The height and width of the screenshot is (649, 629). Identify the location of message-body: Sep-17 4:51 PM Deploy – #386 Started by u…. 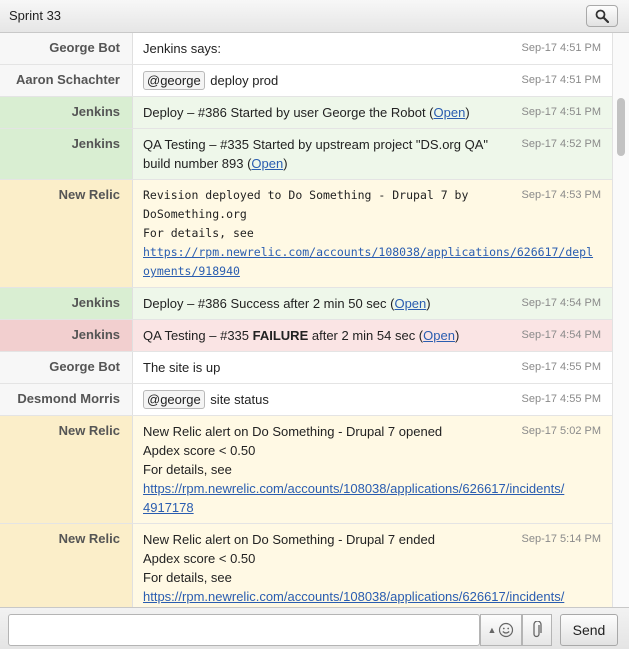
(372, 112).